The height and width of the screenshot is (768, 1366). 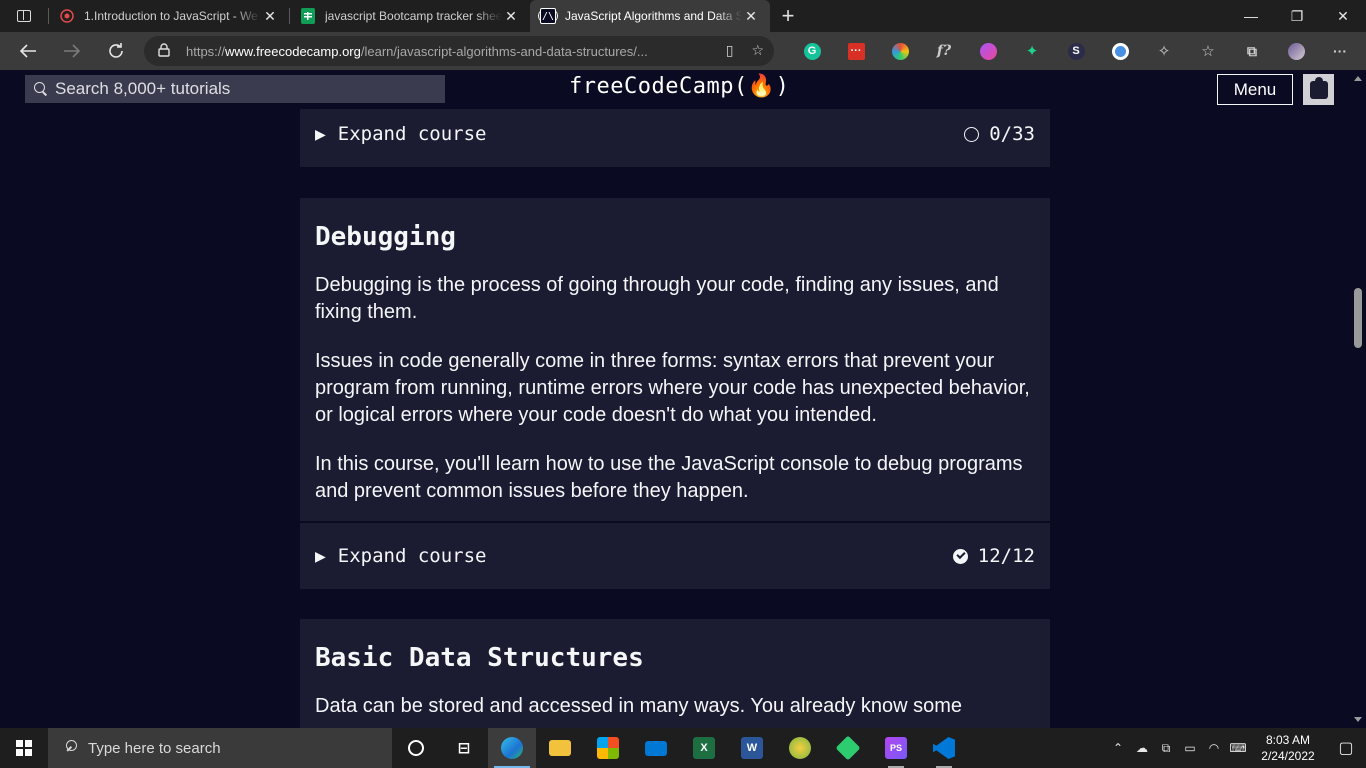 What do you see at coordinates (788, 16) in the screenshot?
I see `new-tab-button: +` at bounding box center [788, 16].